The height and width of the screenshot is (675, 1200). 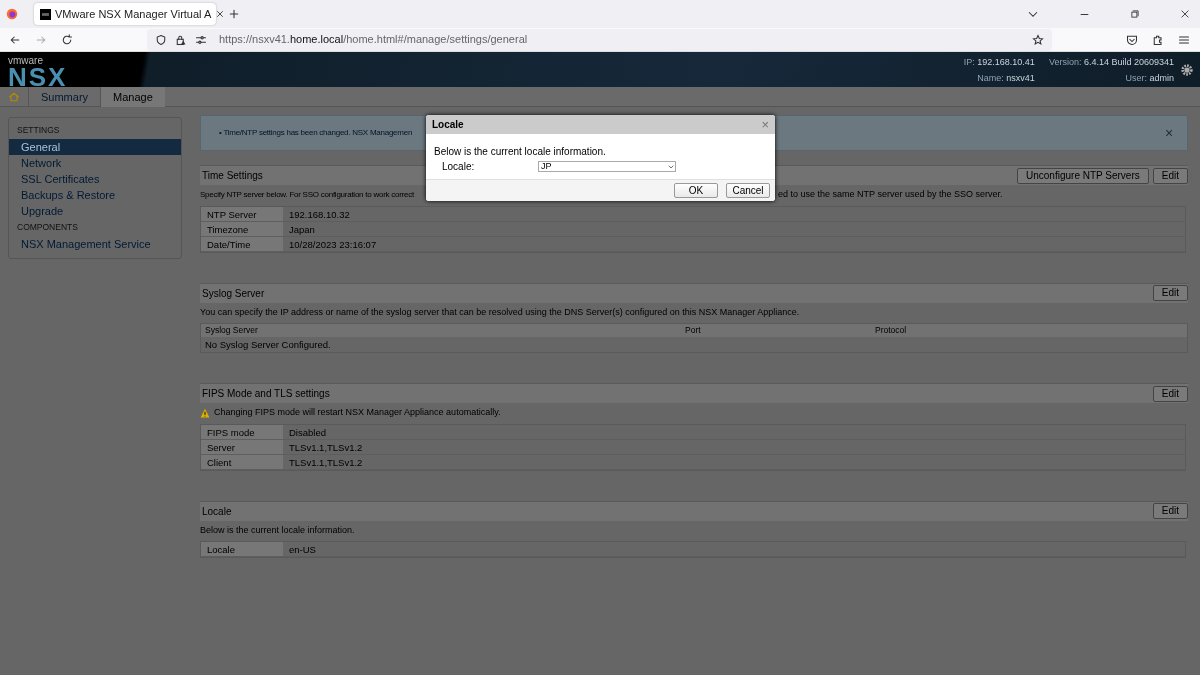 What do you see at coordinates (26, 61) in the screenshot?
I see `brand-logo-small: vmware` at bounding box center [26, 61].